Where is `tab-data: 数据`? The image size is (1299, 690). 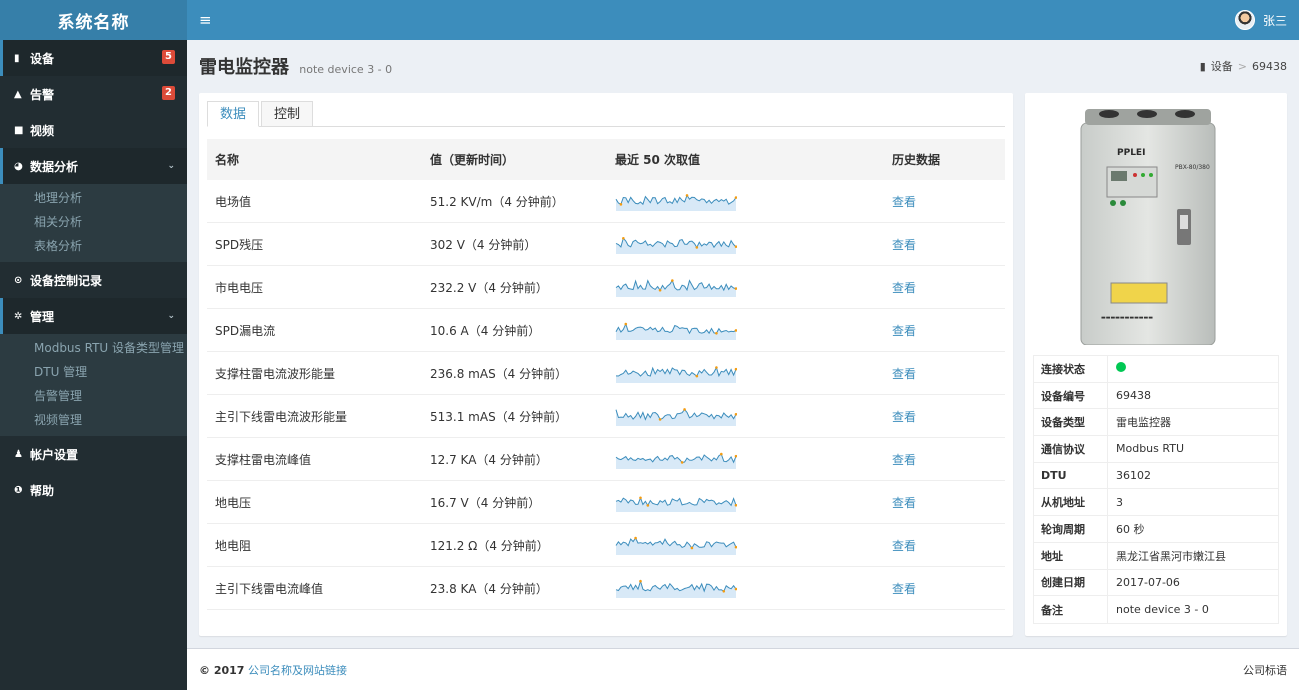 tab-data: 数据 is located at coordinates (233, 114).